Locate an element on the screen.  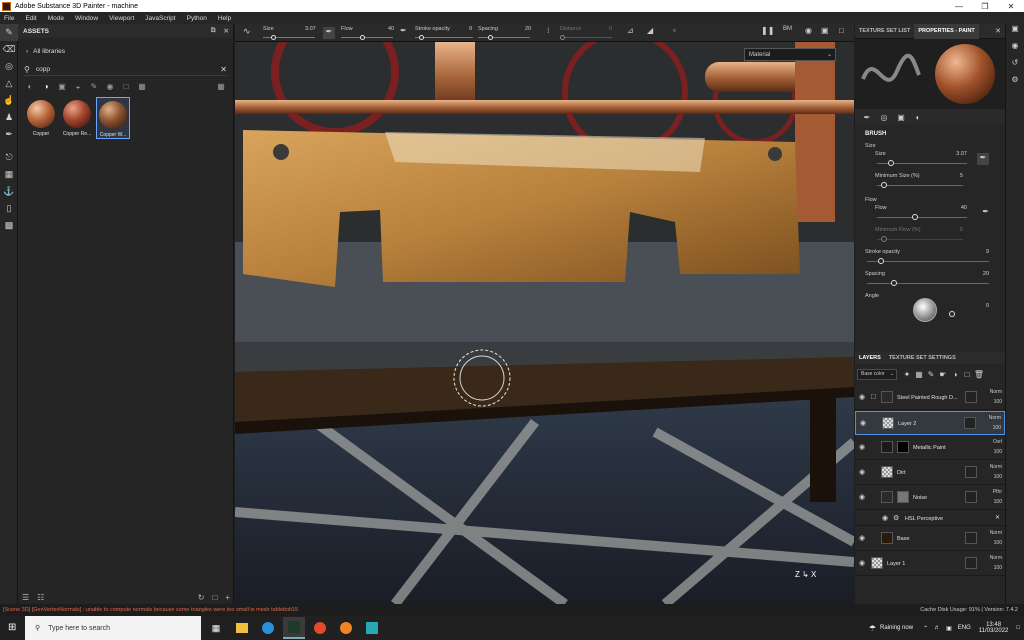
grid-view-icon: ▦ is located at coordinates (221, 86).